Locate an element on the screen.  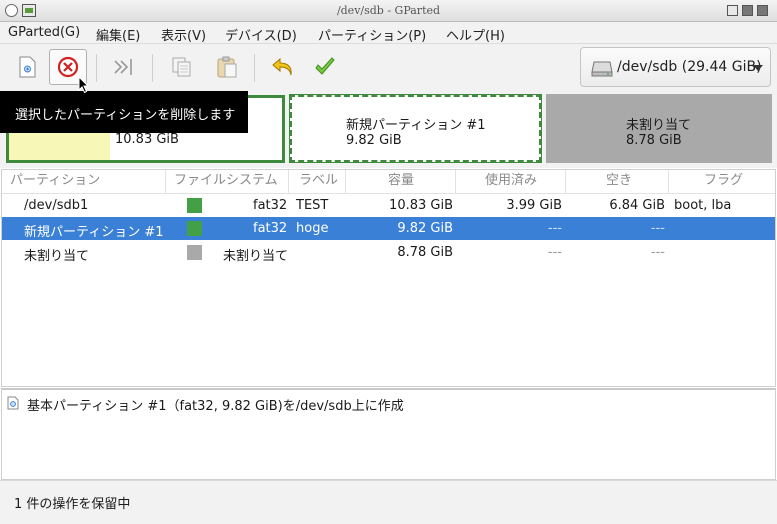
chevron-down-icon is located at coordinates (758, 68).